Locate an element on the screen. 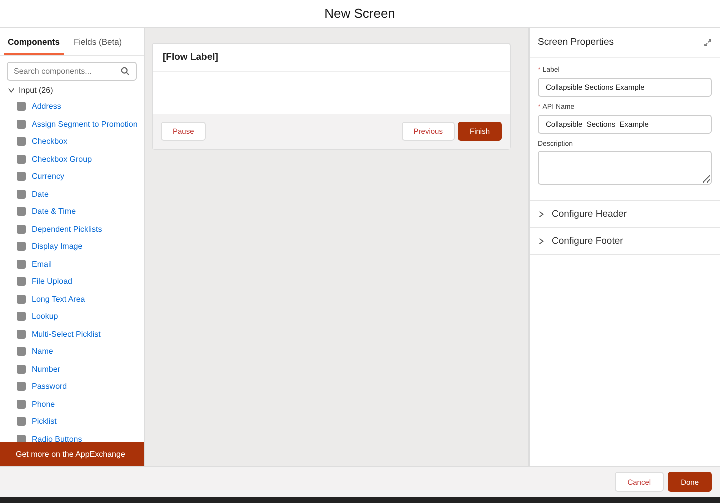 Image resolution: width=720 pixels, height=503 pixels. component-item: Date & Time is located at coordinates (54, 211).